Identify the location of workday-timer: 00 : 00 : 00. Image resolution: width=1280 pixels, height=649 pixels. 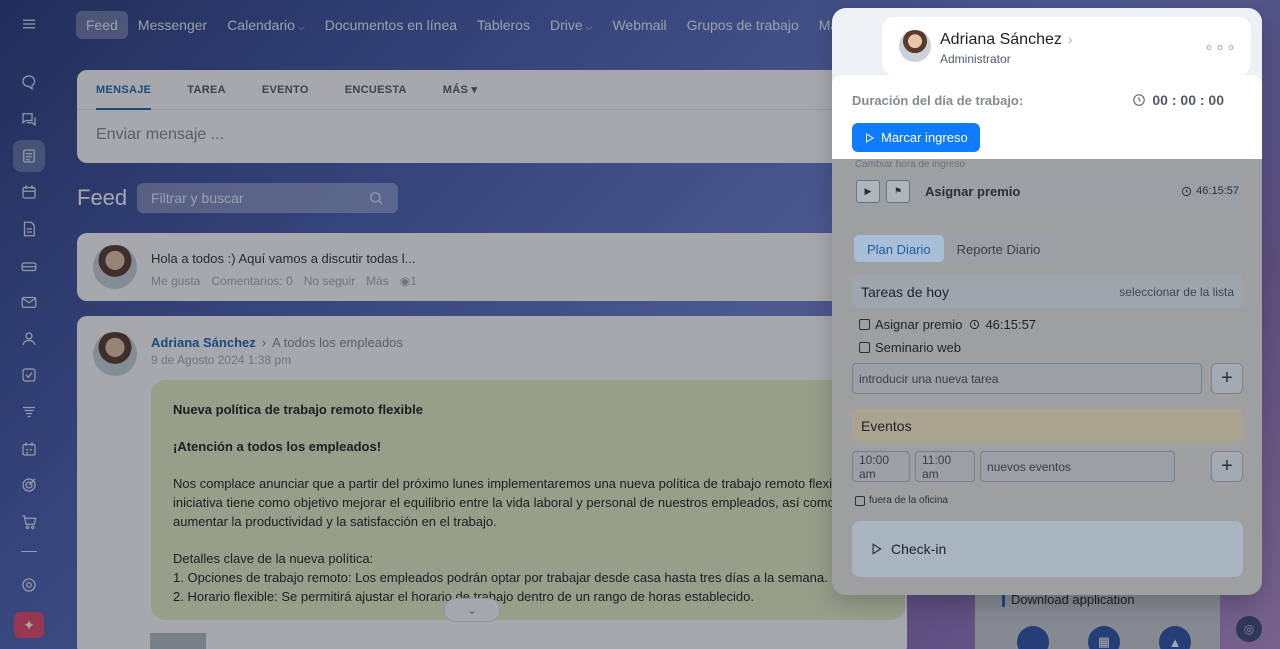
(1178, 100).